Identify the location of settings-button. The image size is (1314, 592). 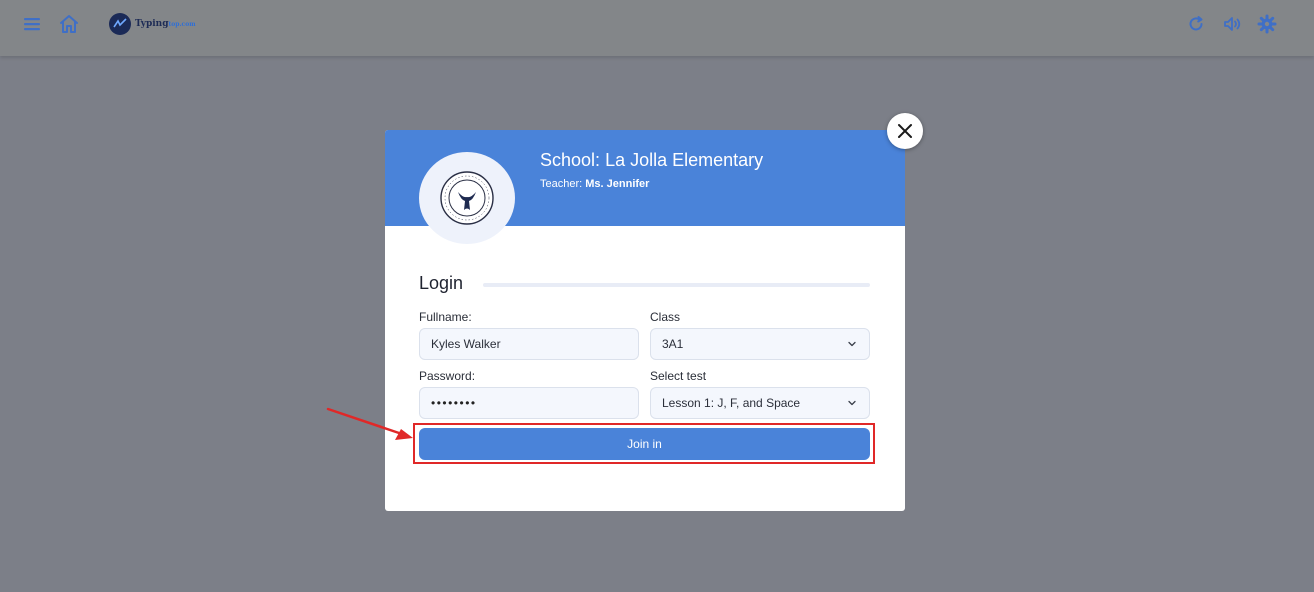
(1267, 24).